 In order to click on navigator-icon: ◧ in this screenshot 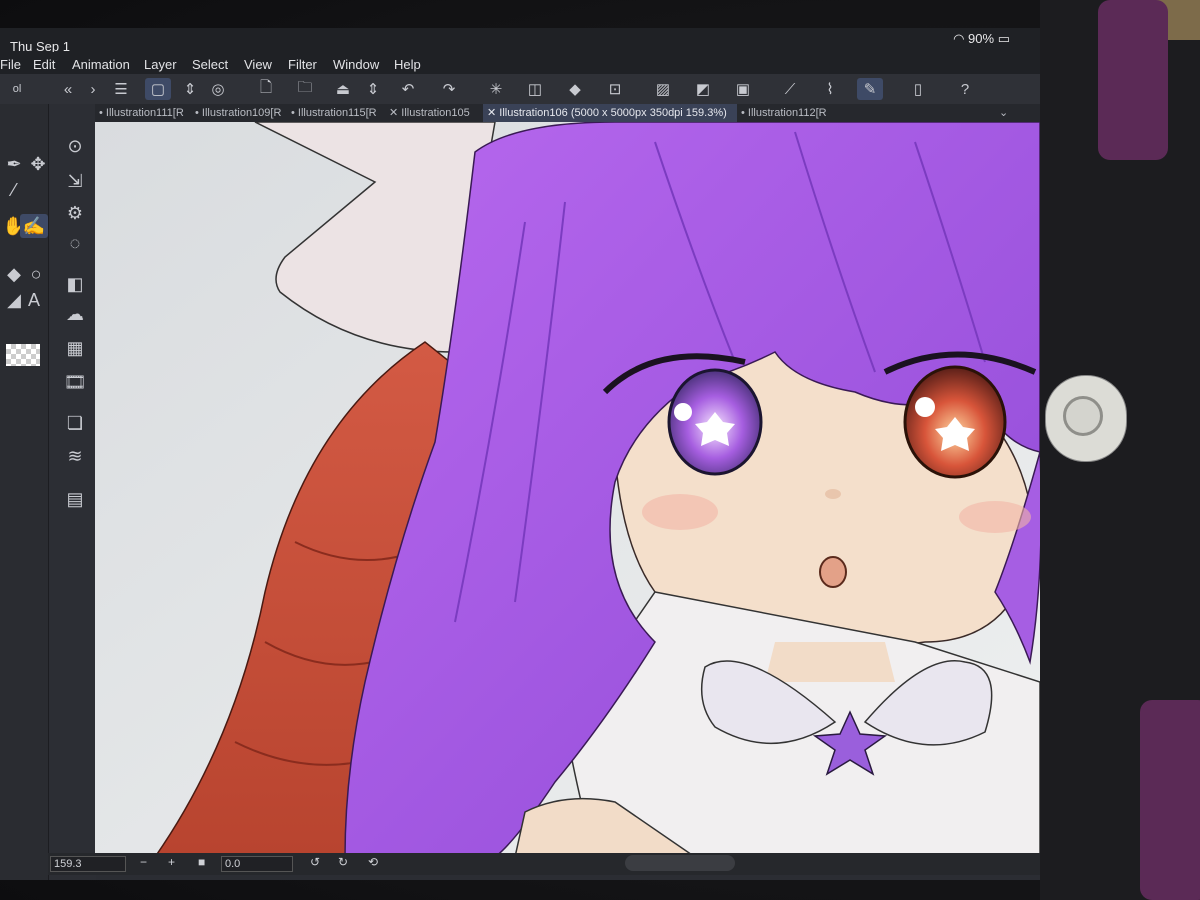, I will do `click(75, 284)`.